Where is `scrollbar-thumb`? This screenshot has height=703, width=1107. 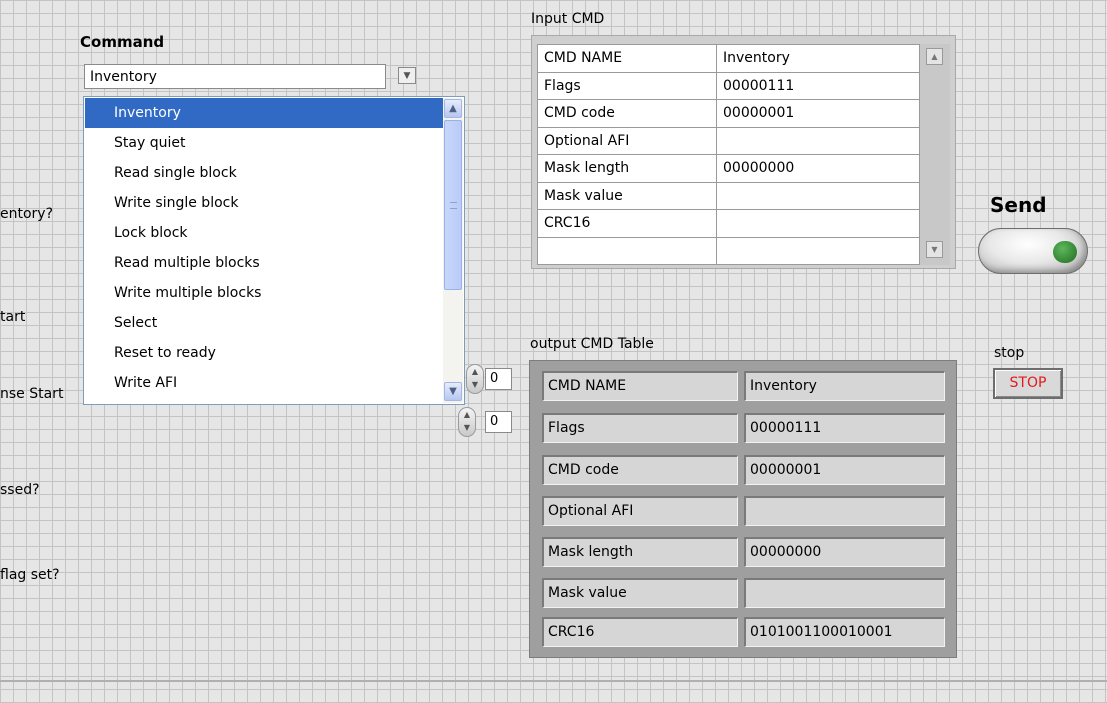 scrollbar-thumb is located at coordinates (453, 205).